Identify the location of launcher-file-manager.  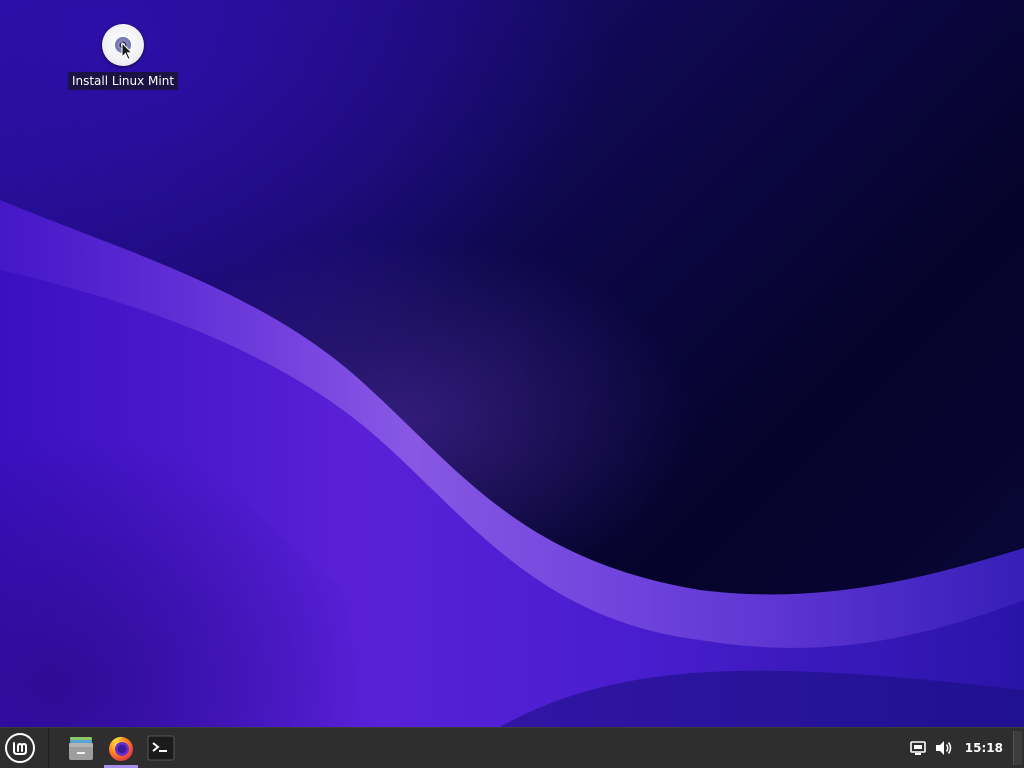
(81, 748).